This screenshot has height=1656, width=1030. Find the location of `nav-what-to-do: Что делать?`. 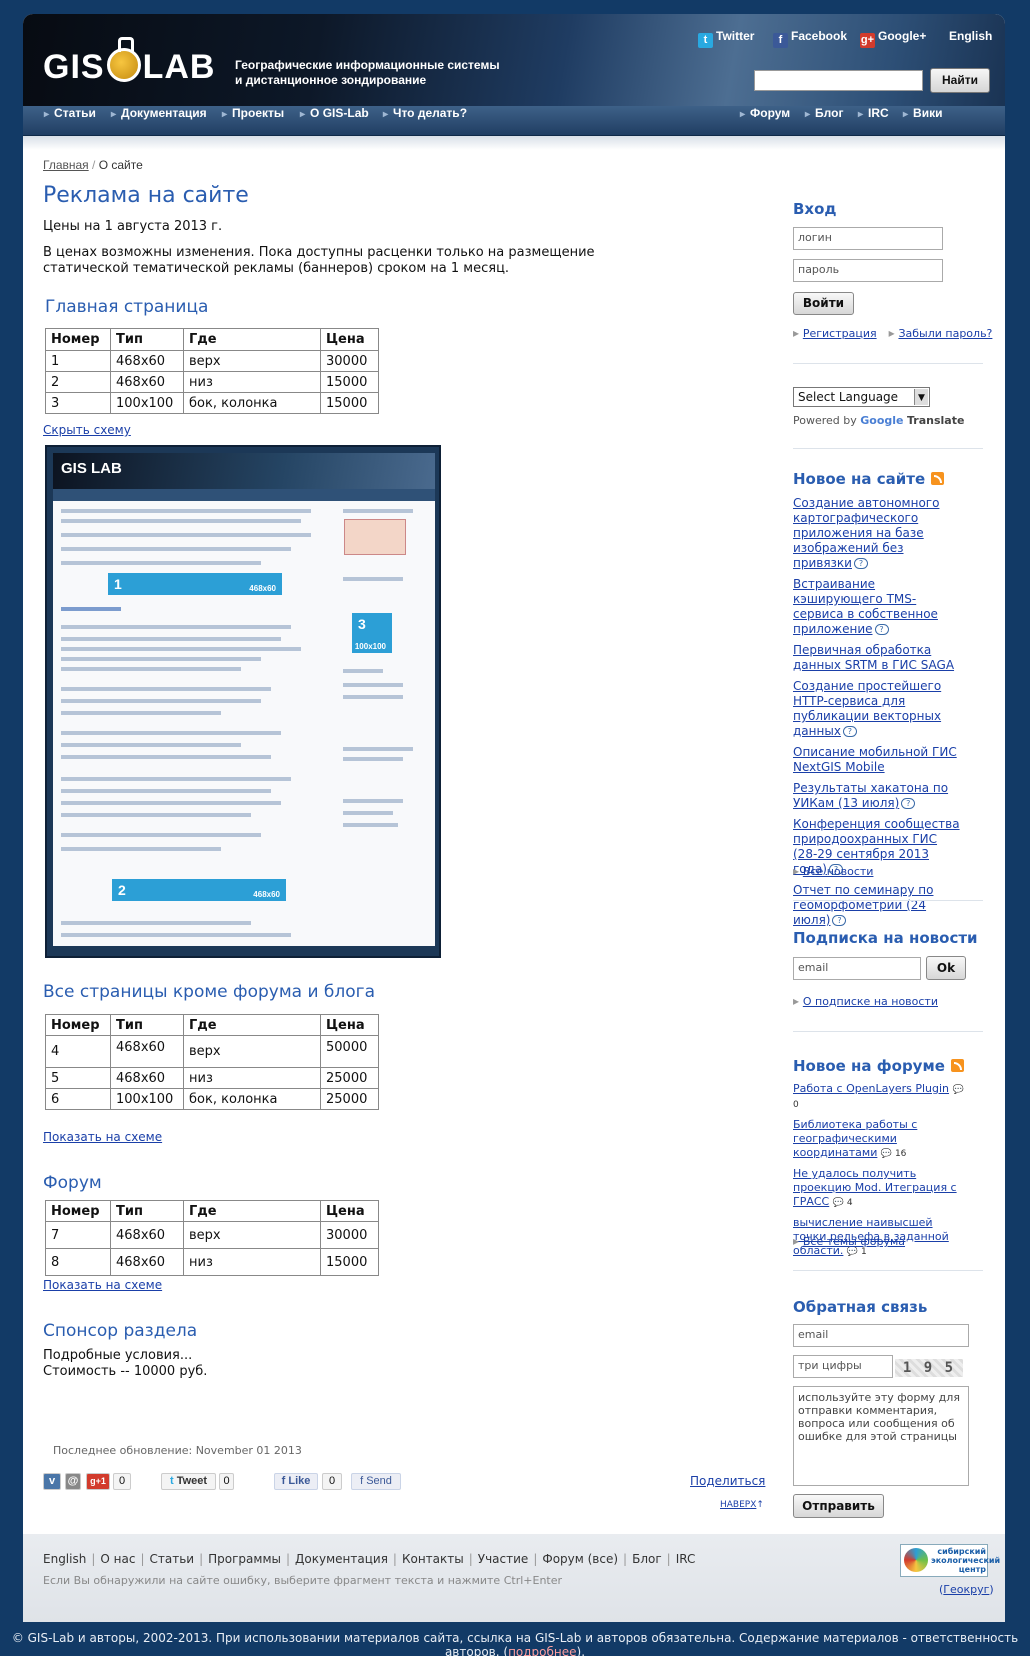

nav-what-to-do: Что делать? is located at coordinates (425, 121).